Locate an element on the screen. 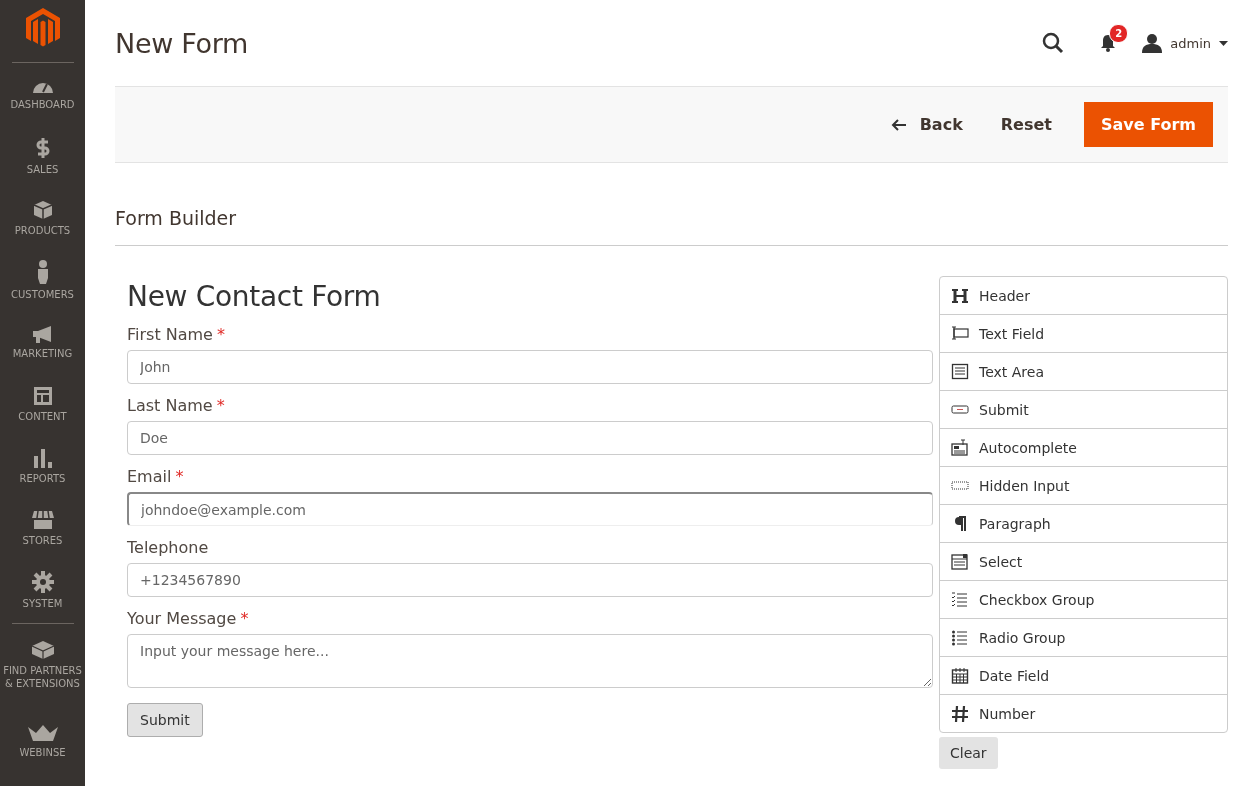 This screenshot has height=786, width=1247. field-label: Telephone is located at coordinates (168, 547).